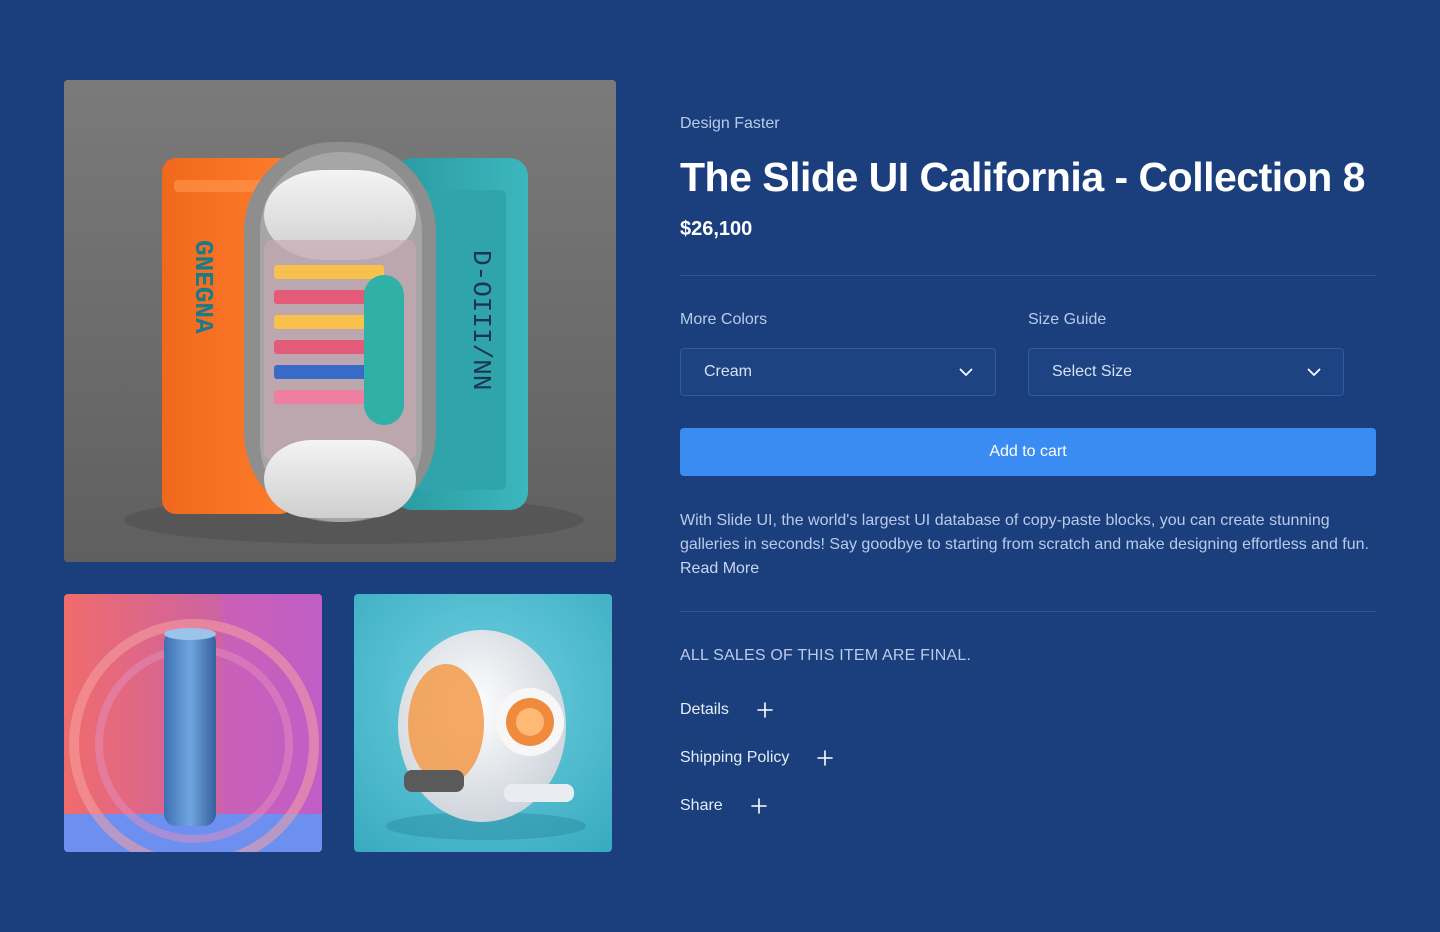 The height and width of the screenshot is (932, 1440). I want to click on accordion-shipping-policy: Shipping Policy, so click(757, 758).